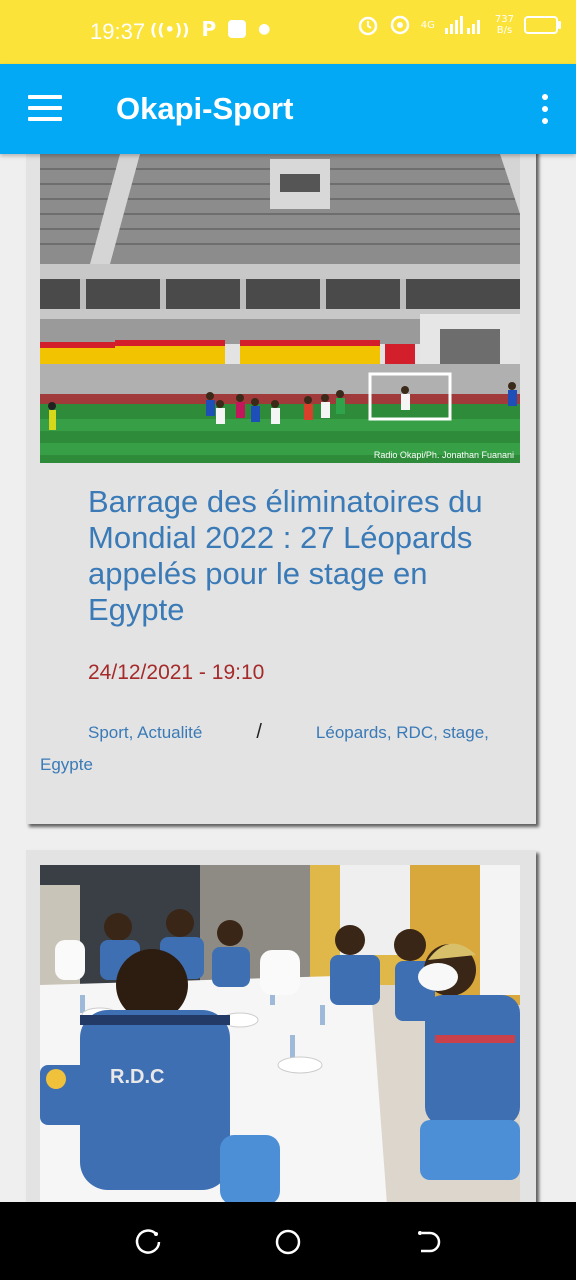  I want to click on home-icon, so click(288, 1242).